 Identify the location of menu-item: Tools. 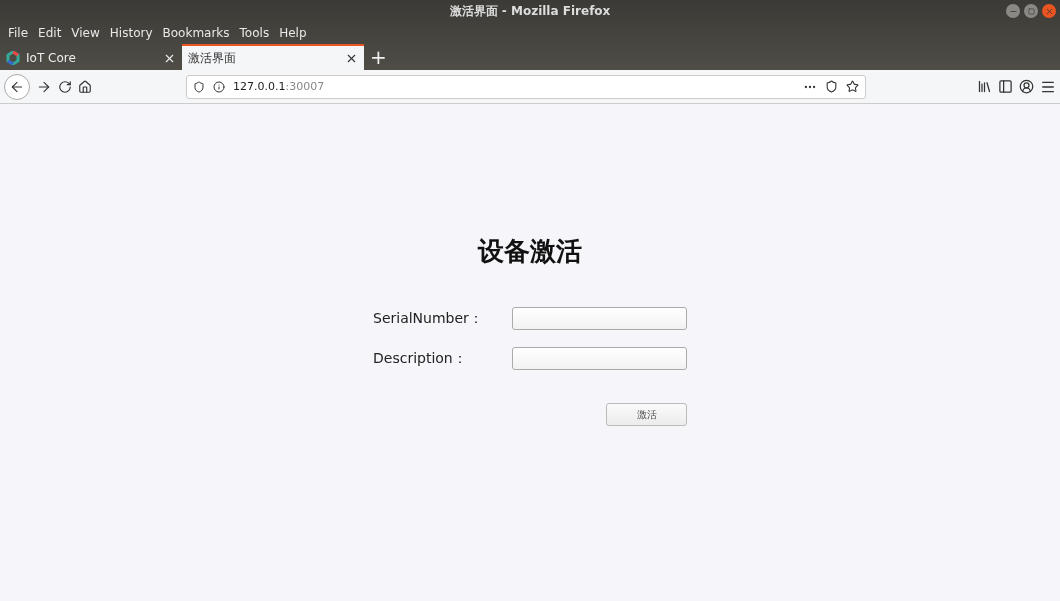
(254, 33).